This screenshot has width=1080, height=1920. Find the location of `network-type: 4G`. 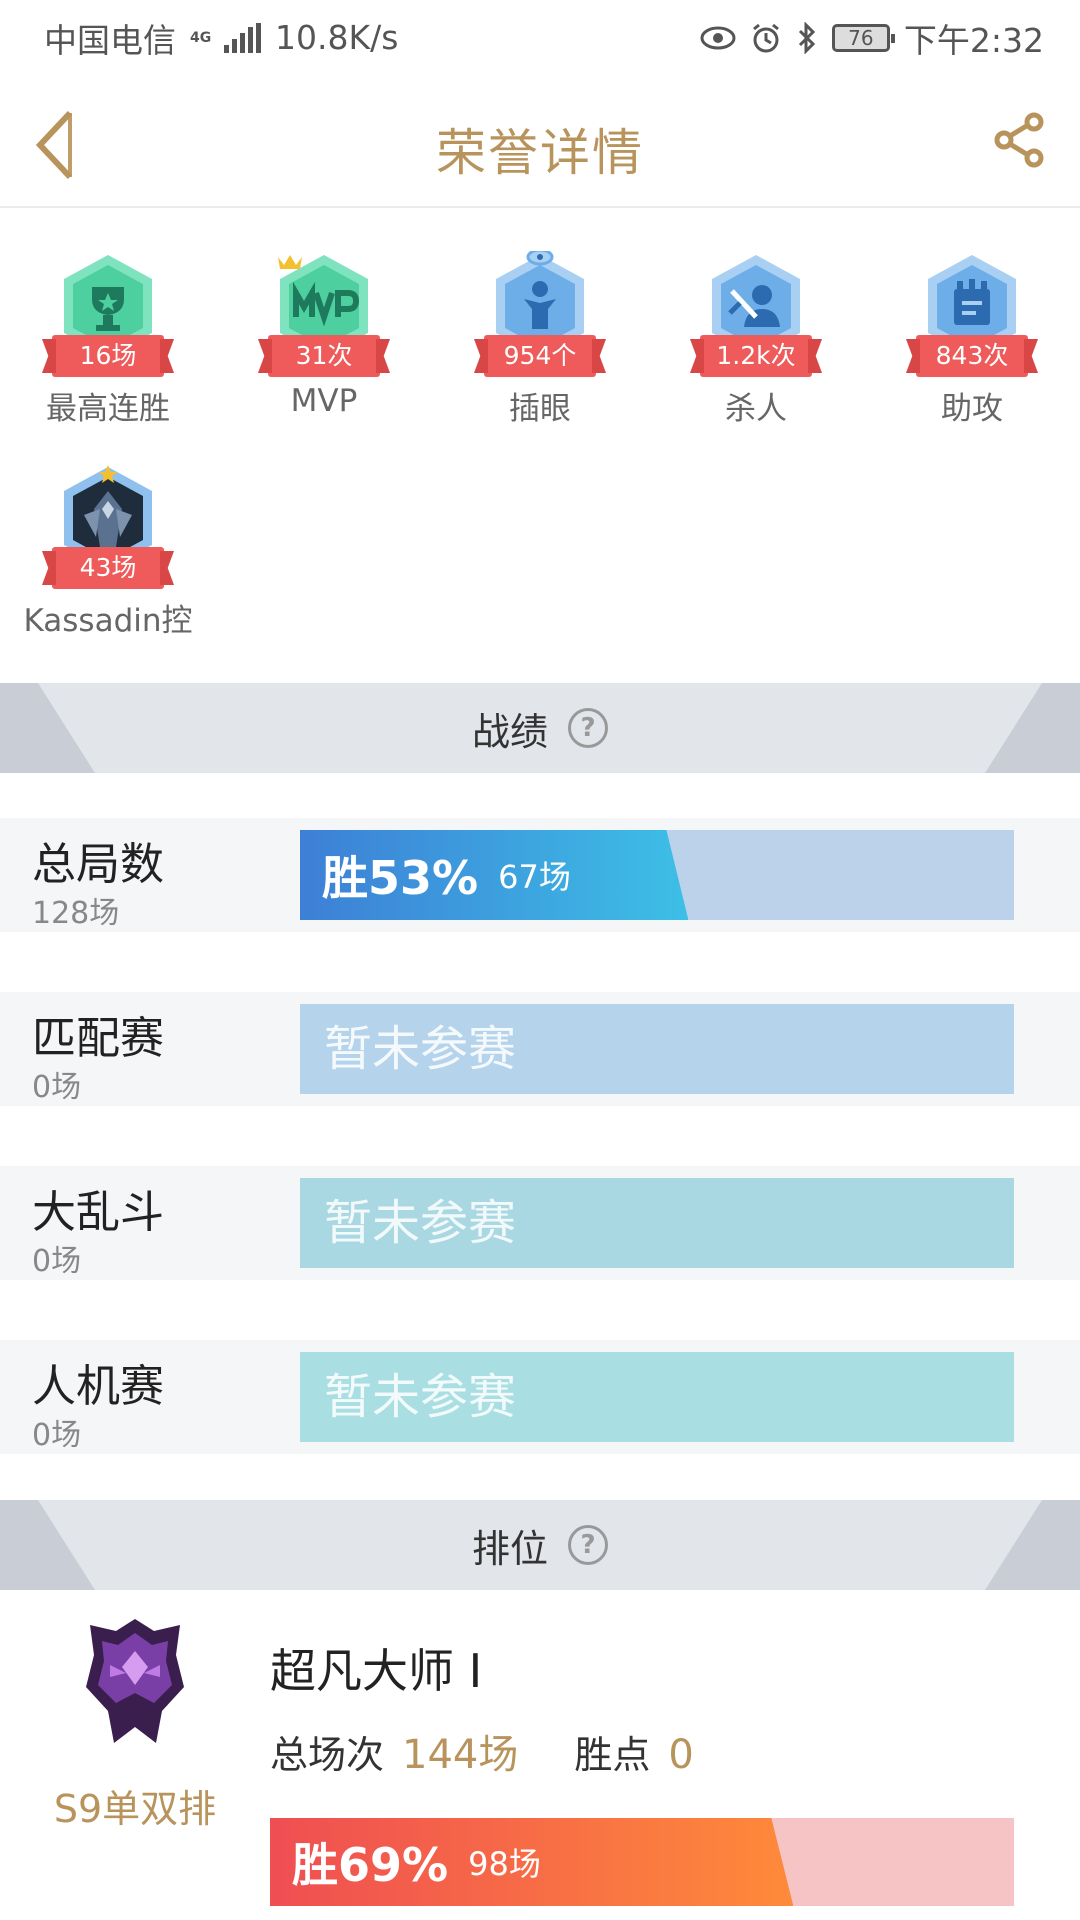

network-type: 4G is located at coordinates (201, 37).